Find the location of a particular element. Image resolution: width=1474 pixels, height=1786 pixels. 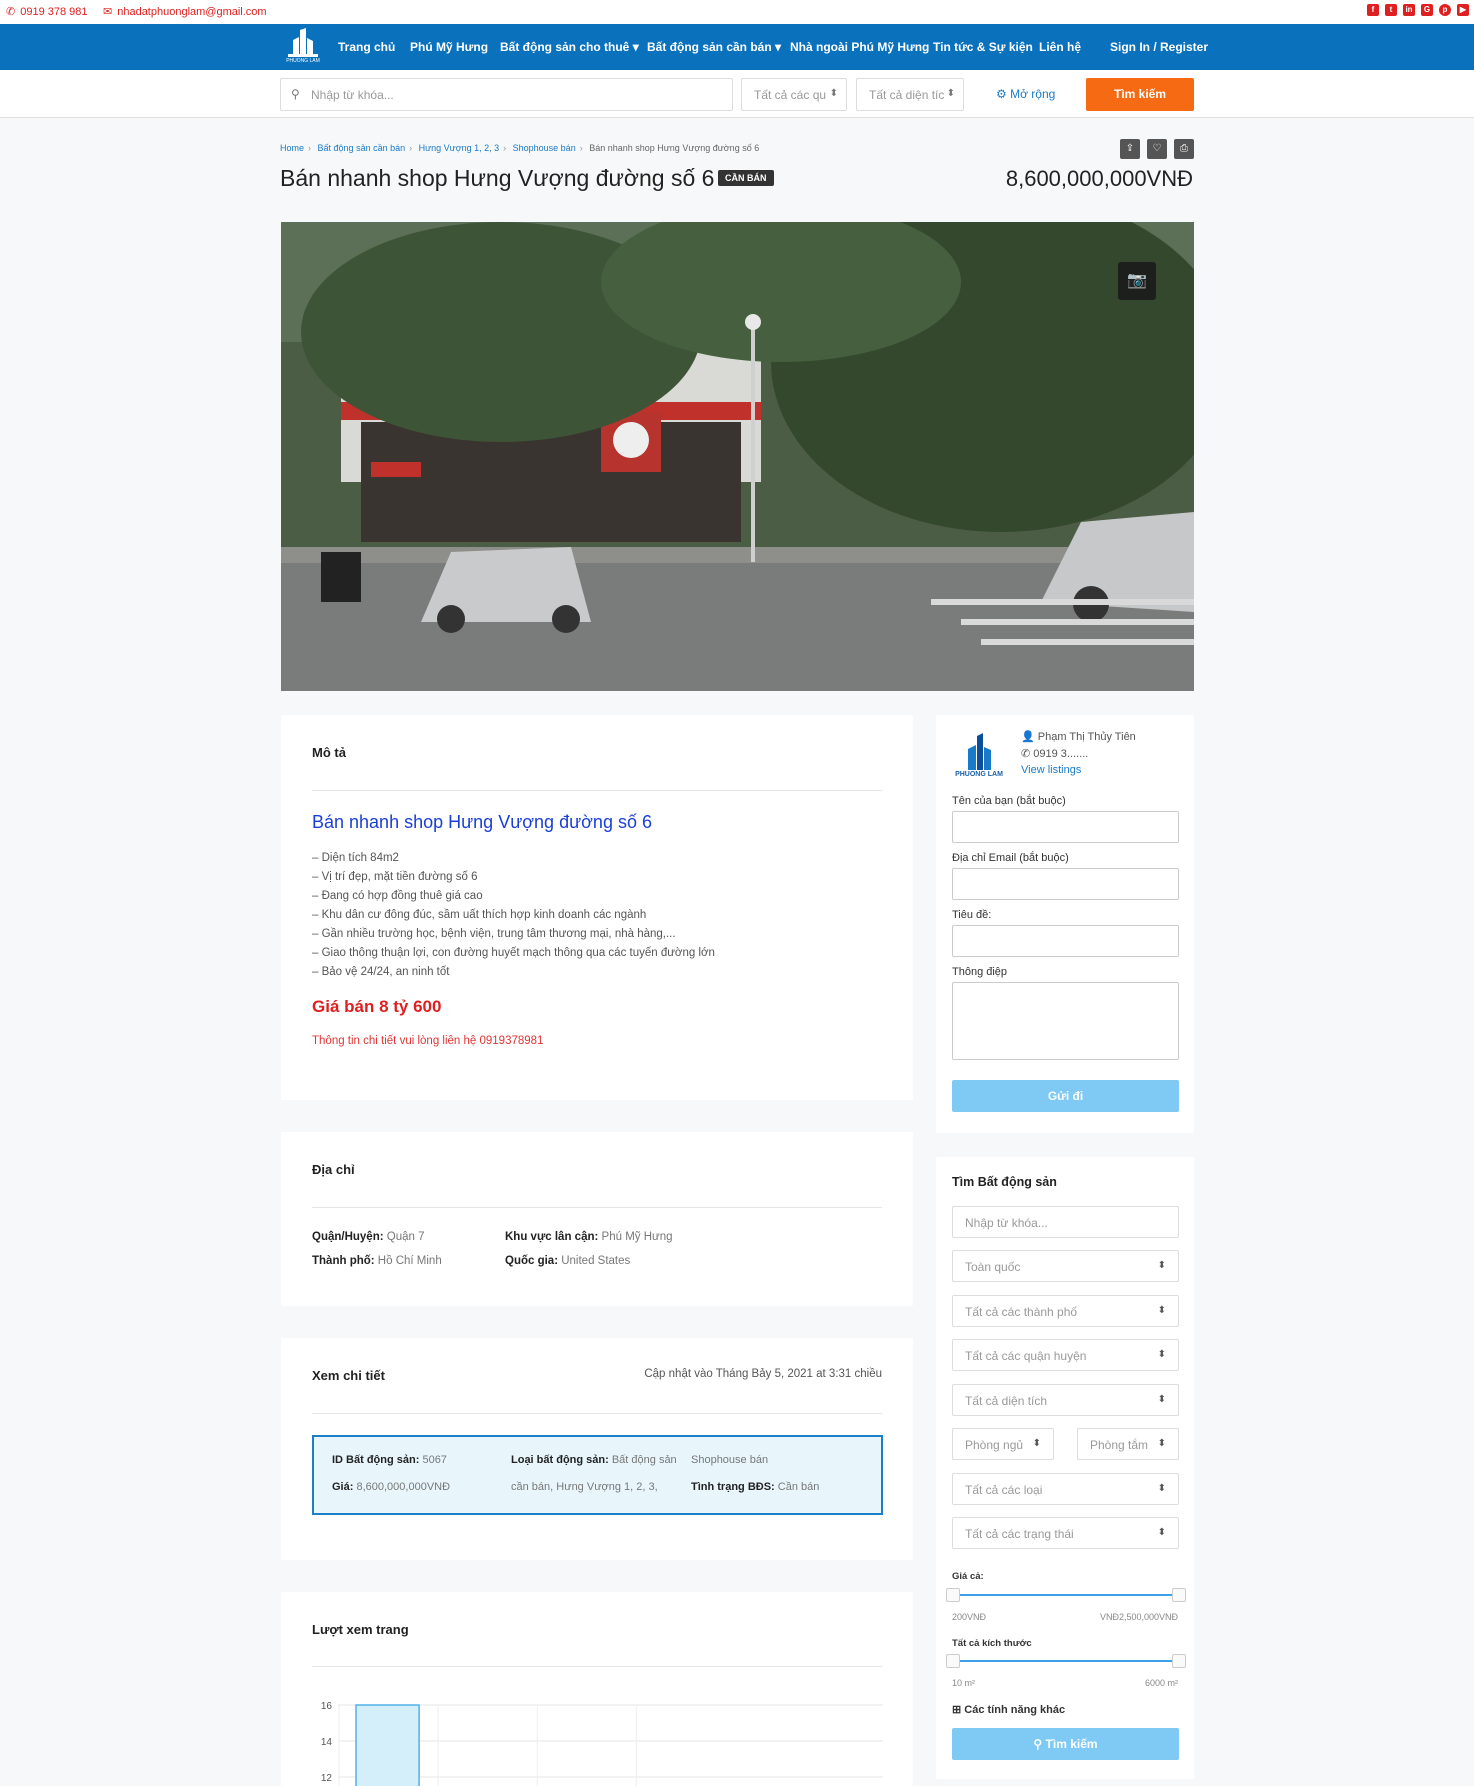

google-plus-icon: G is located at coordinates (1427, 10).